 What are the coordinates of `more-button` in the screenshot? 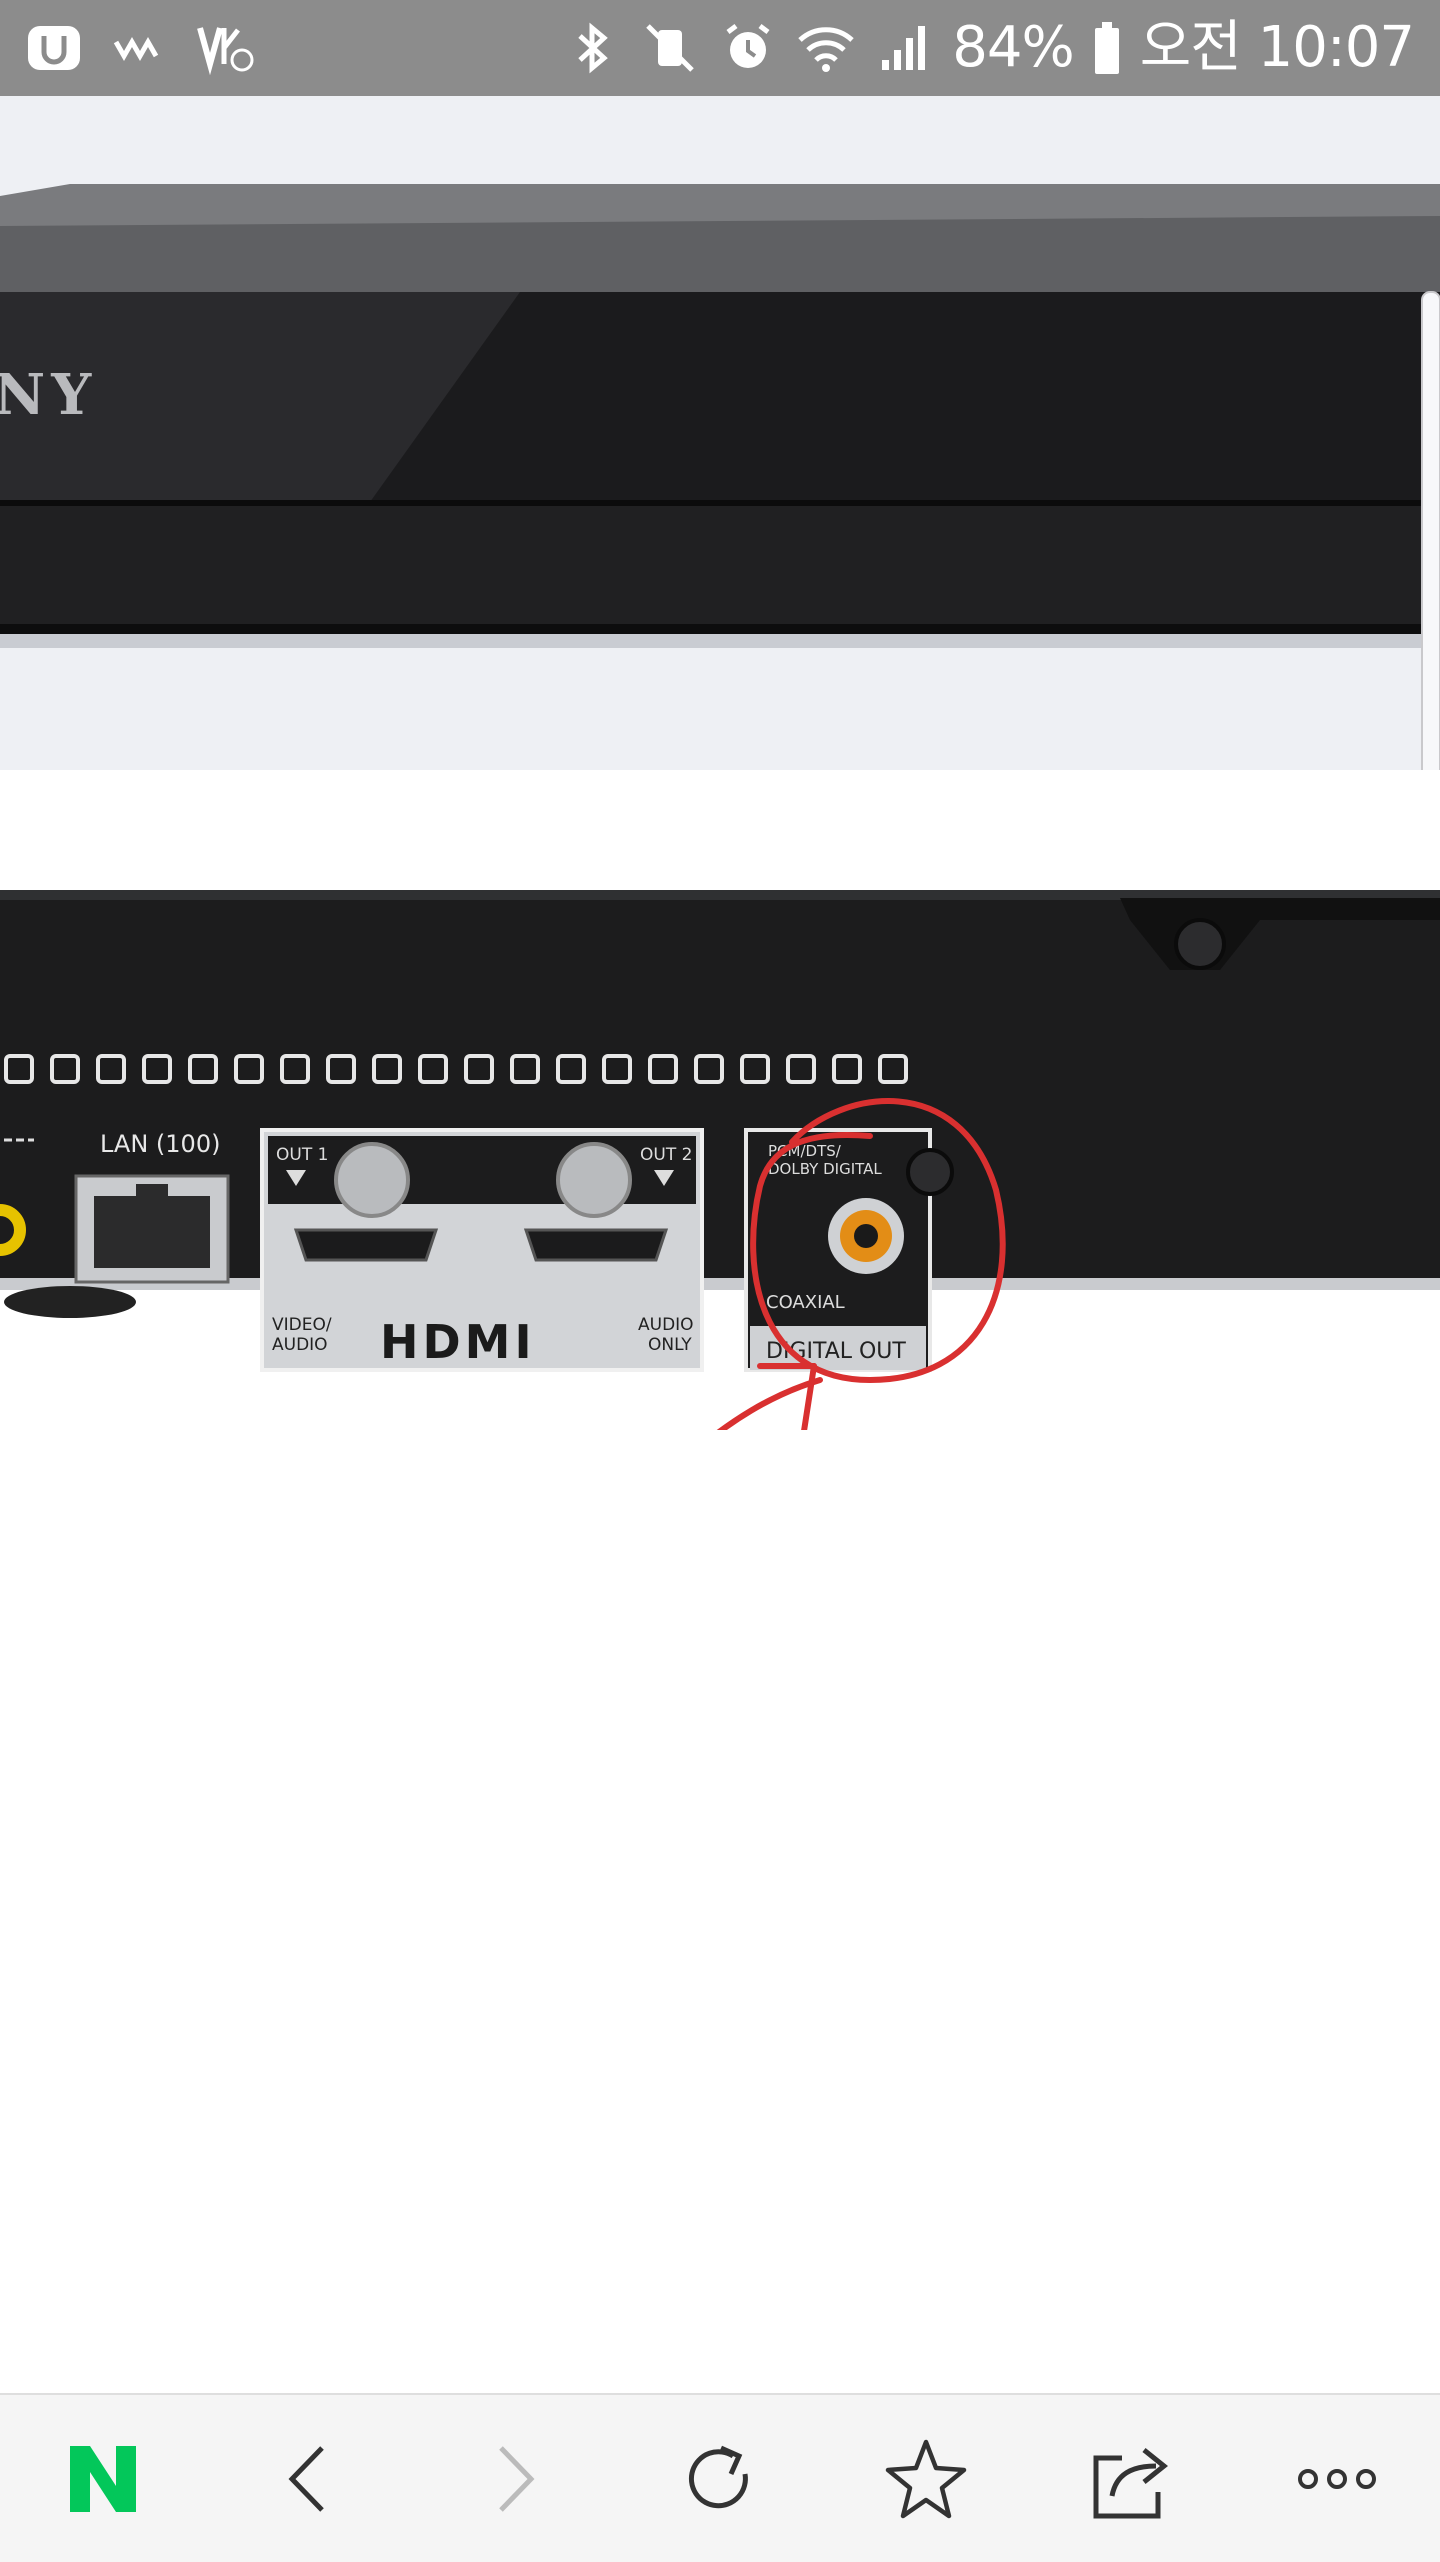 It's located at (1337, 2479).